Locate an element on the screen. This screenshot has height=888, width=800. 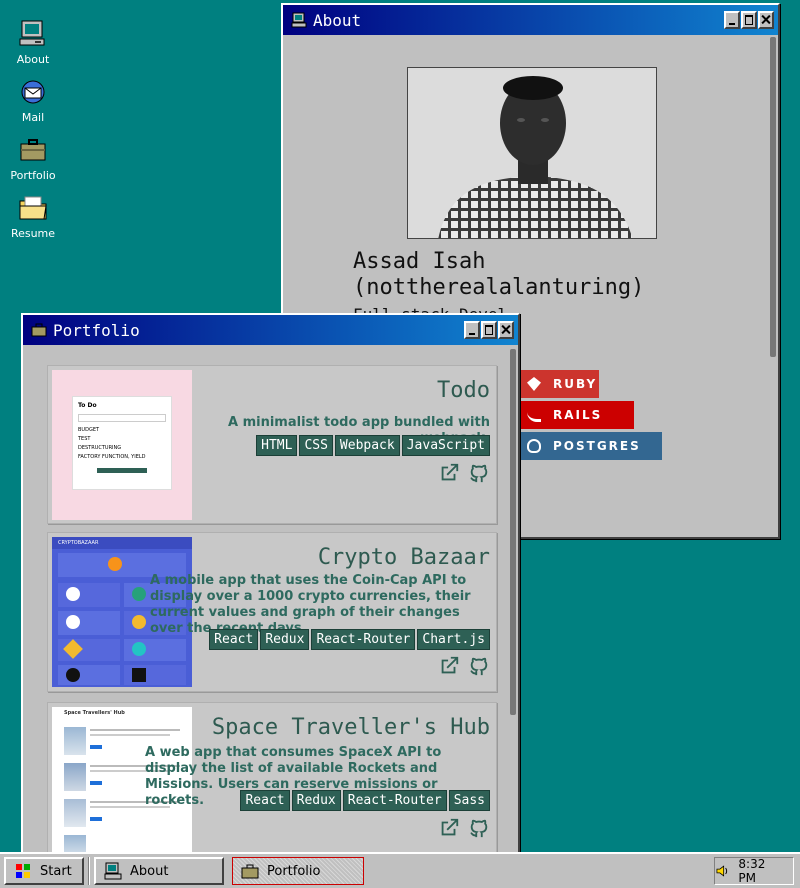
start-label: Start is located at coordinates (56, 871).